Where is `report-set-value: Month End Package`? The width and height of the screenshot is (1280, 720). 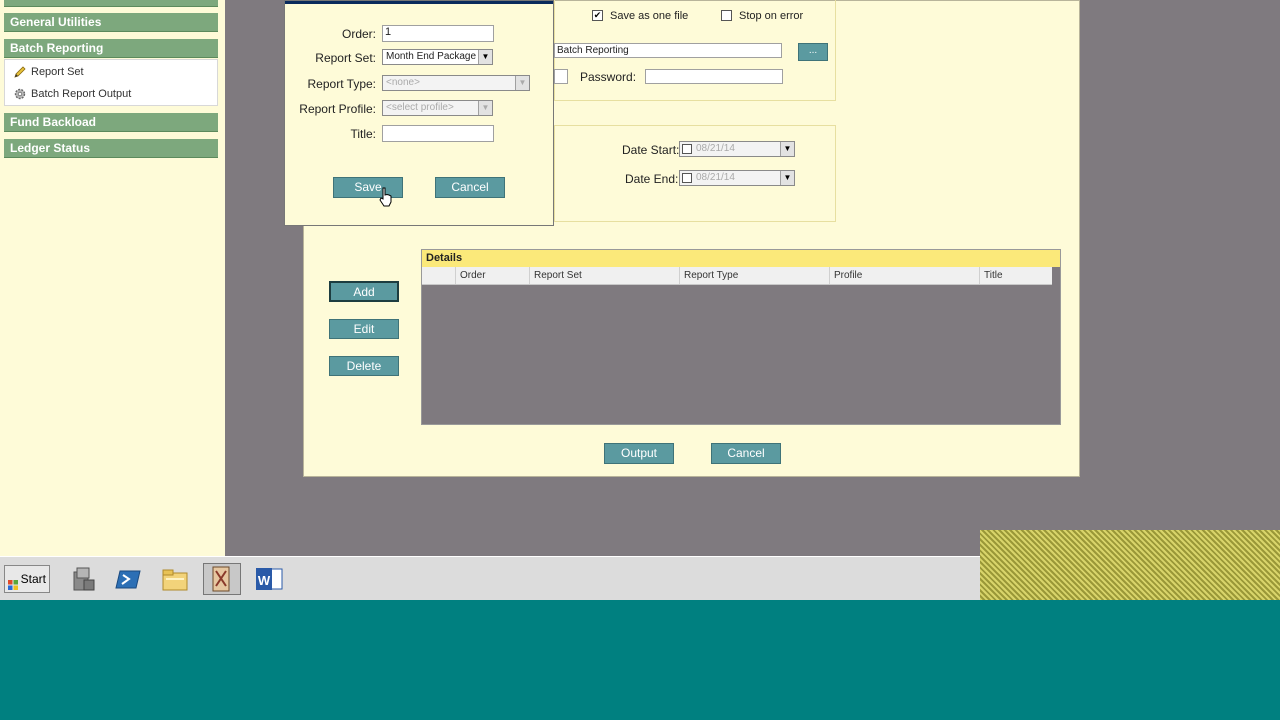
report-set-value: Month End Package is located at coordinates (431, 56).